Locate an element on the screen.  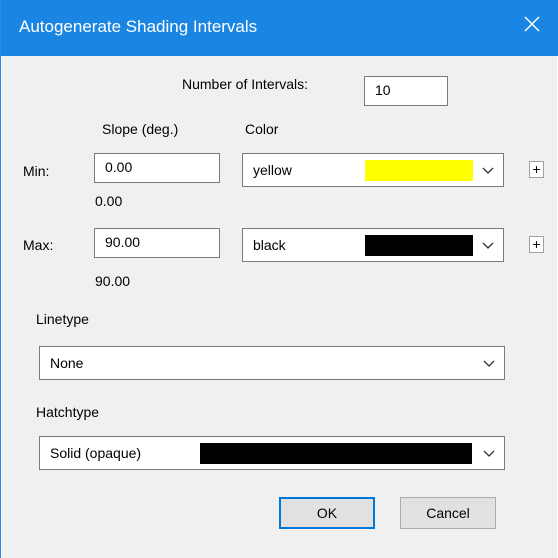
title-bar: Autogenerate Shading Intervals is located at coordinates (279, 28).